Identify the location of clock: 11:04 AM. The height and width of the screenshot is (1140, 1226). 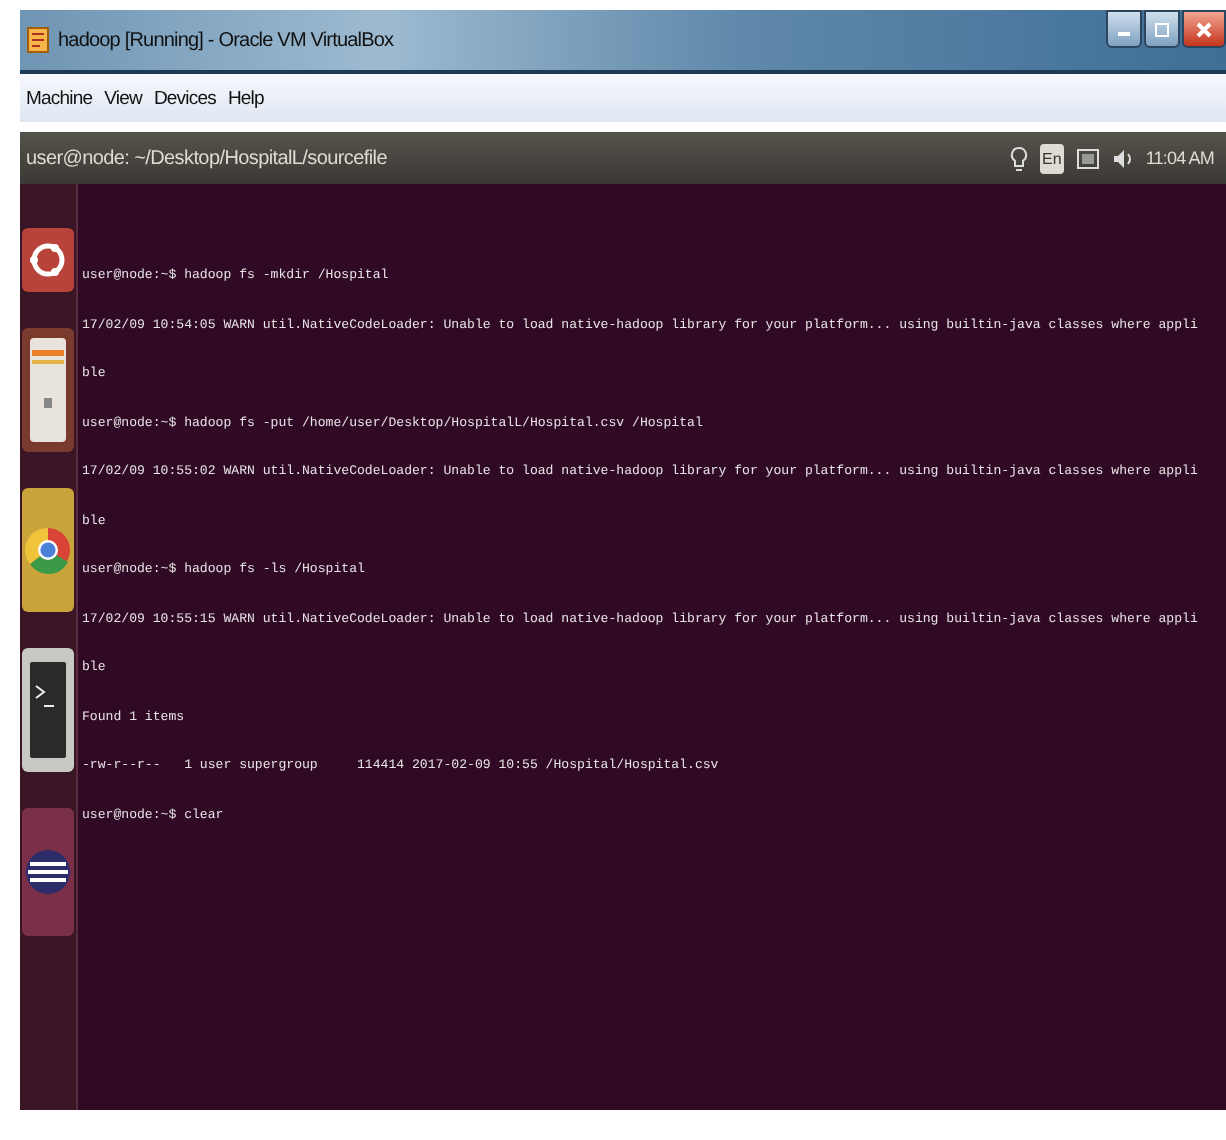
(1179, 158).